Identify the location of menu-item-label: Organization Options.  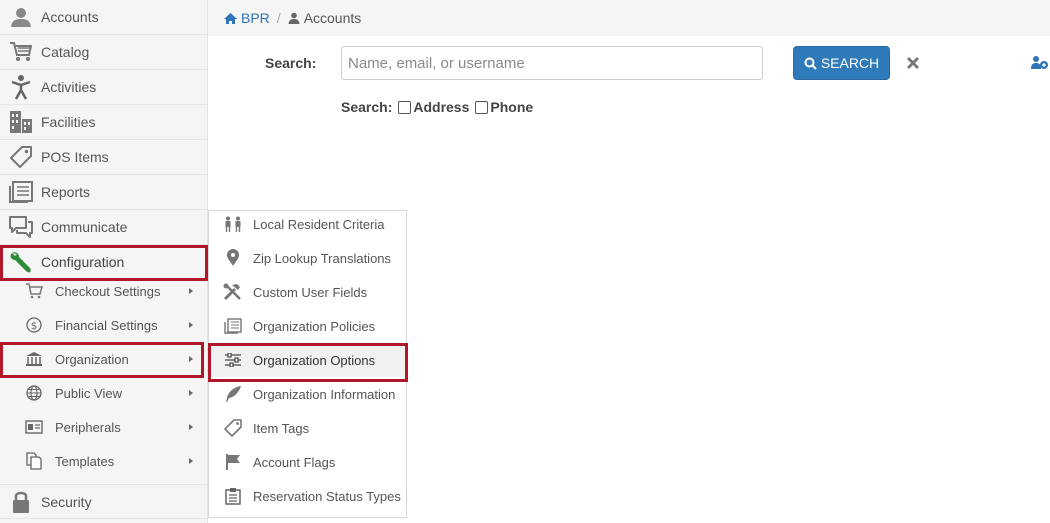
(314, 360).